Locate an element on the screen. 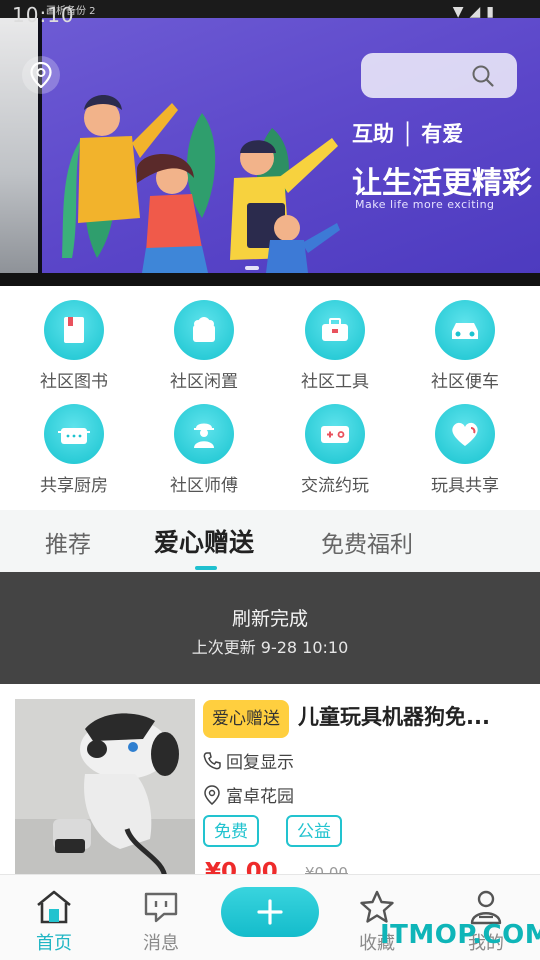  status-note: 画析备份 2 is located at coordinates (71, 11).